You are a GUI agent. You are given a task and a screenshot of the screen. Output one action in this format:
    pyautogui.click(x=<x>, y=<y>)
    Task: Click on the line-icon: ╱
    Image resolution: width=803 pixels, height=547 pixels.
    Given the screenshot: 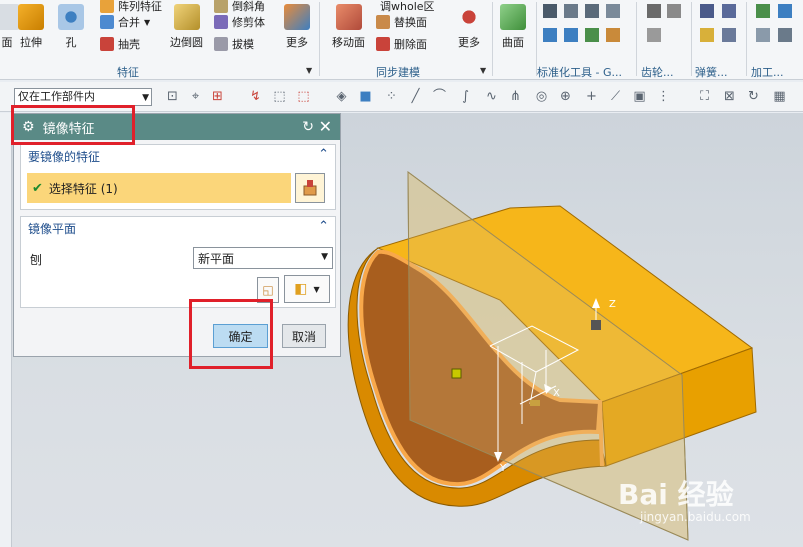 What is the action you would take?
    pyautogui.click(x=415, y=96)
    